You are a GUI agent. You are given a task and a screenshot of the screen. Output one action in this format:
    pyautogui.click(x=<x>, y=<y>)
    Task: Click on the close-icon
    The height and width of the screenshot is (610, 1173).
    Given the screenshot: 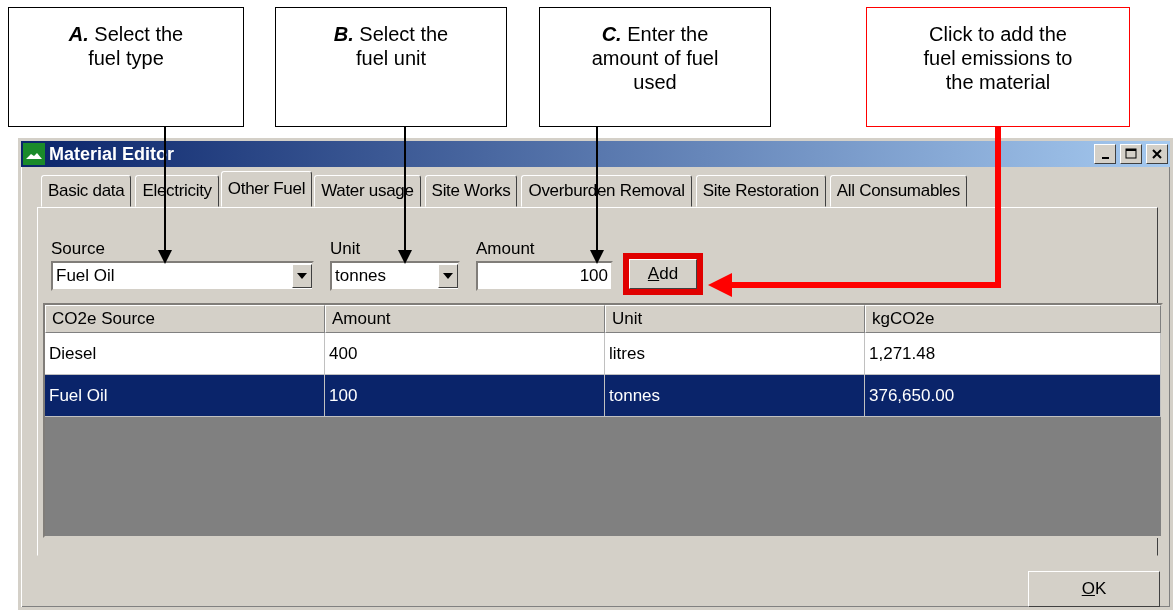 What is the action you would take?
    pyautogui.click(x=1157, y=154)
    